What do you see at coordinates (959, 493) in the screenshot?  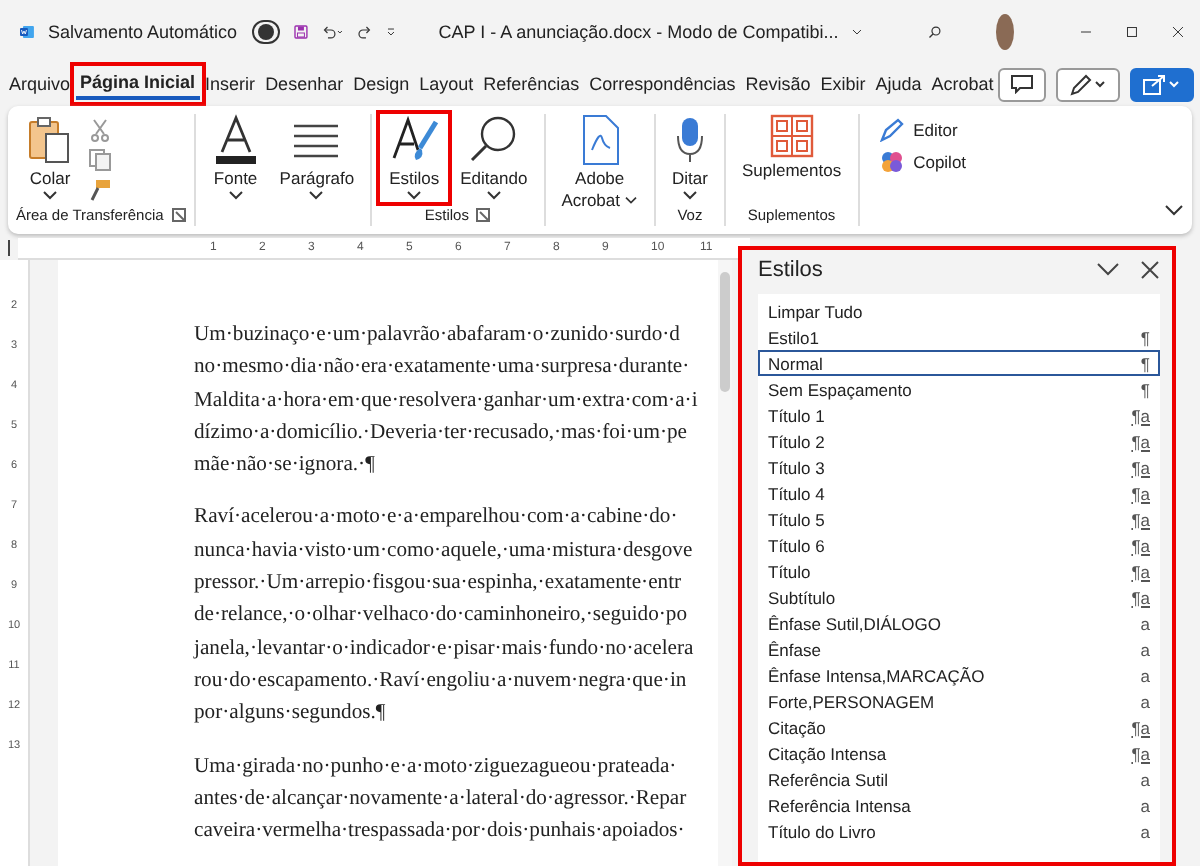 I see `style-item: Título 4 ¶a` at bounding box center [959, 493].